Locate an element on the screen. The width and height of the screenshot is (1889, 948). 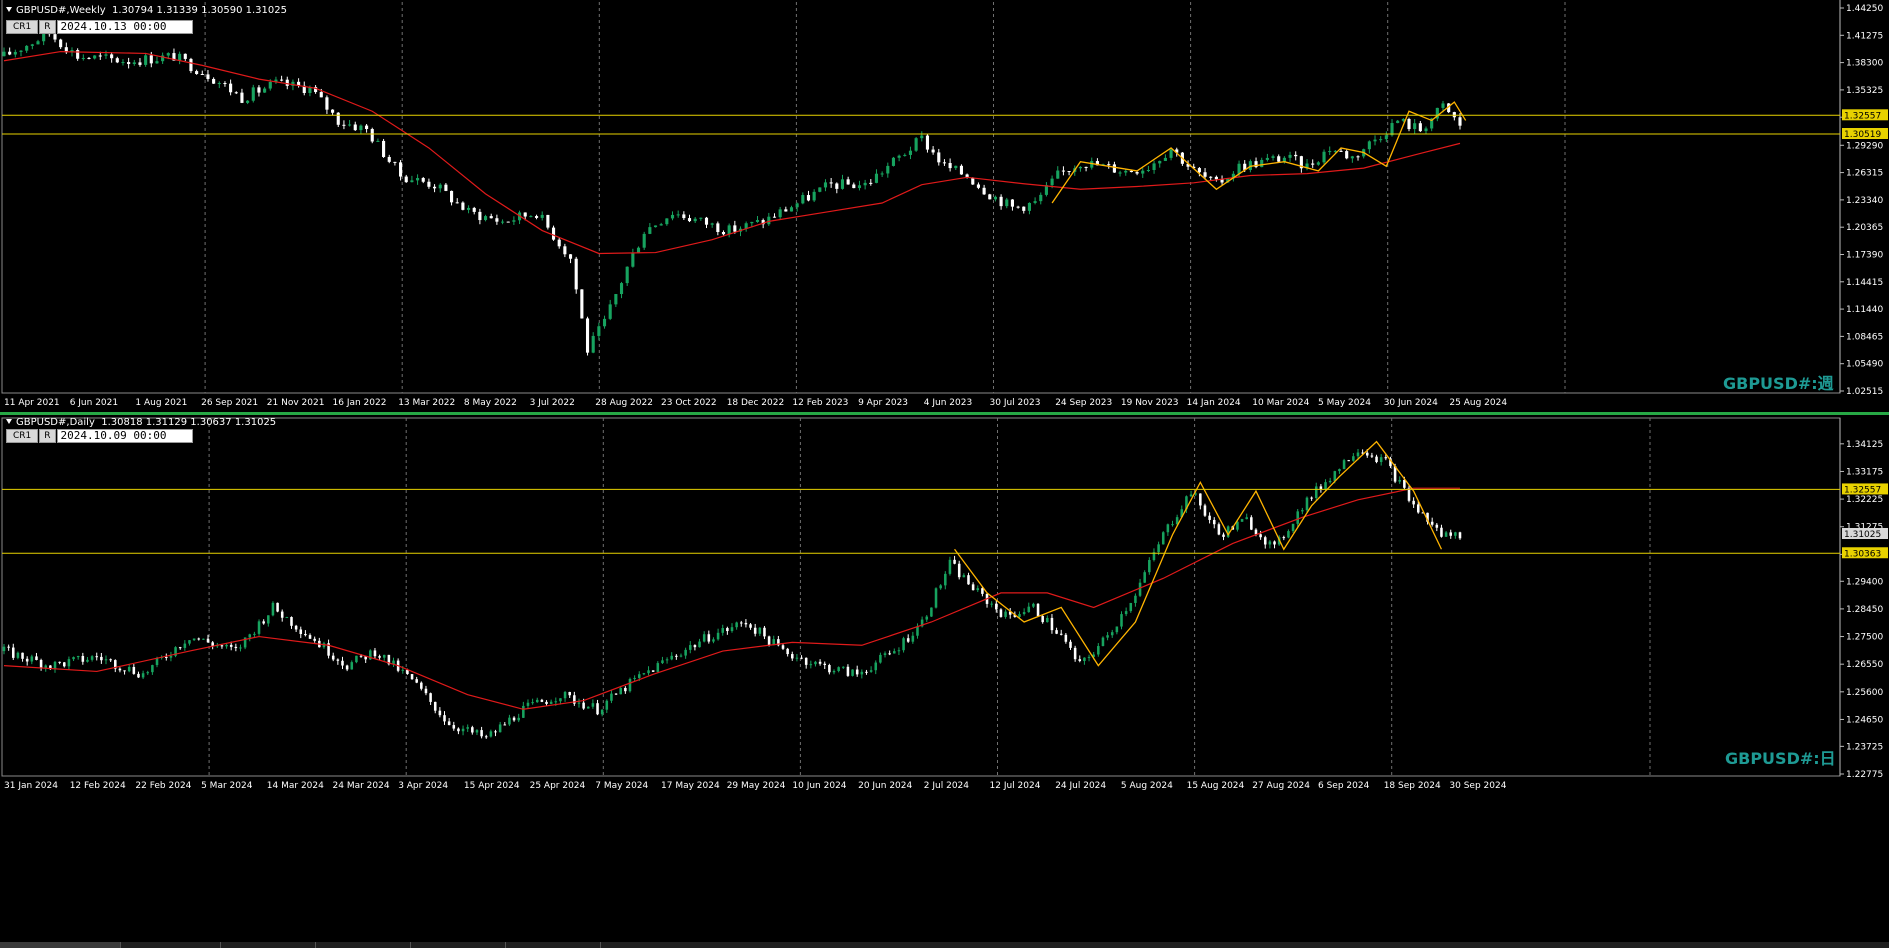
y-axis-tick-label: 1.44250 is located at coordinates (1864, 9).